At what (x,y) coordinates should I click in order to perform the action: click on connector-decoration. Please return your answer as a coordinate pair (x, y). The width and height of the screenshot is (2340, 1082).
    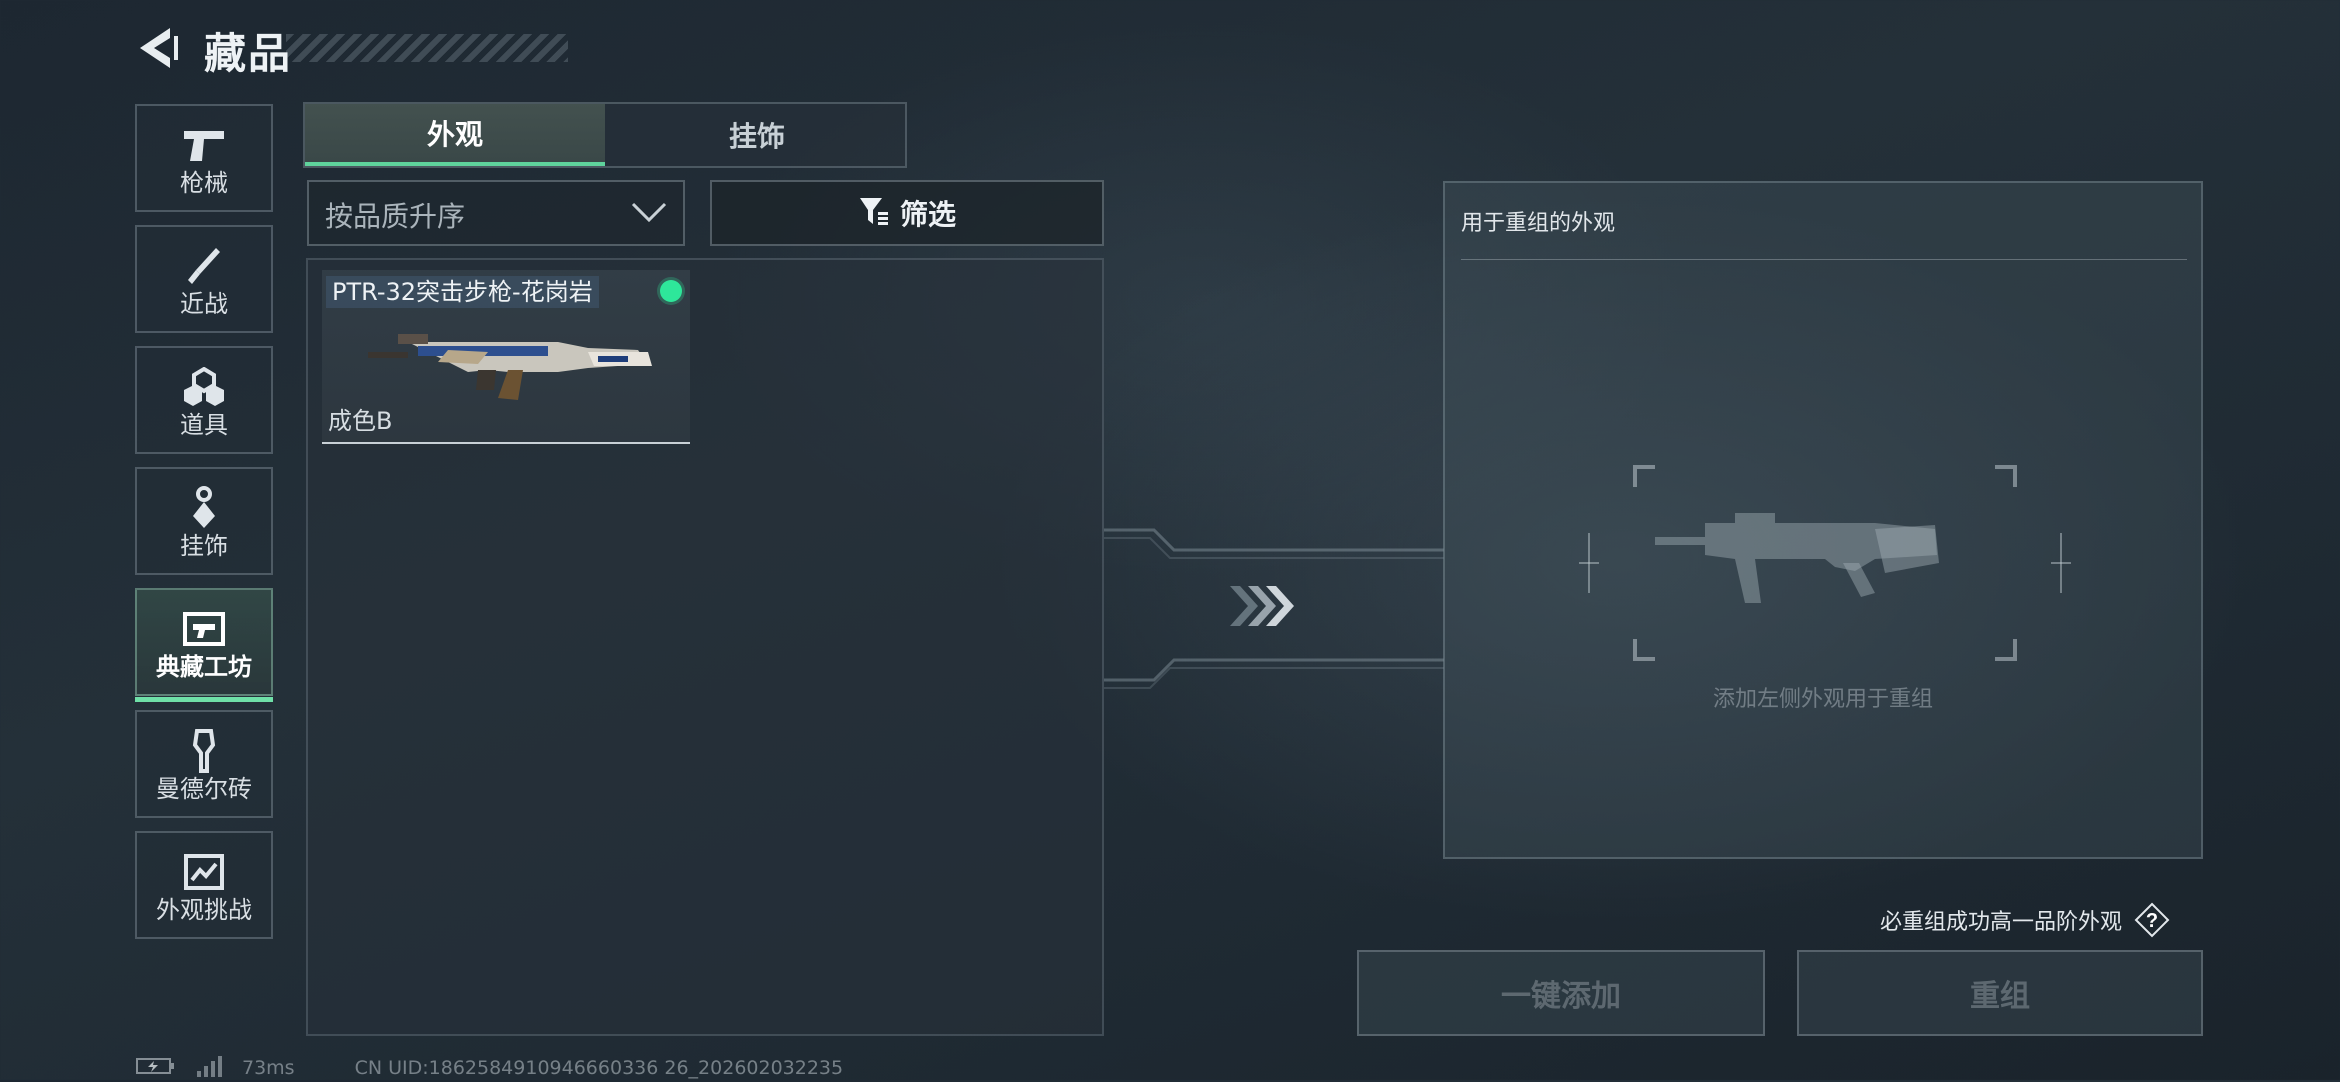
    Looking at the image, I should click on (1274, 608).